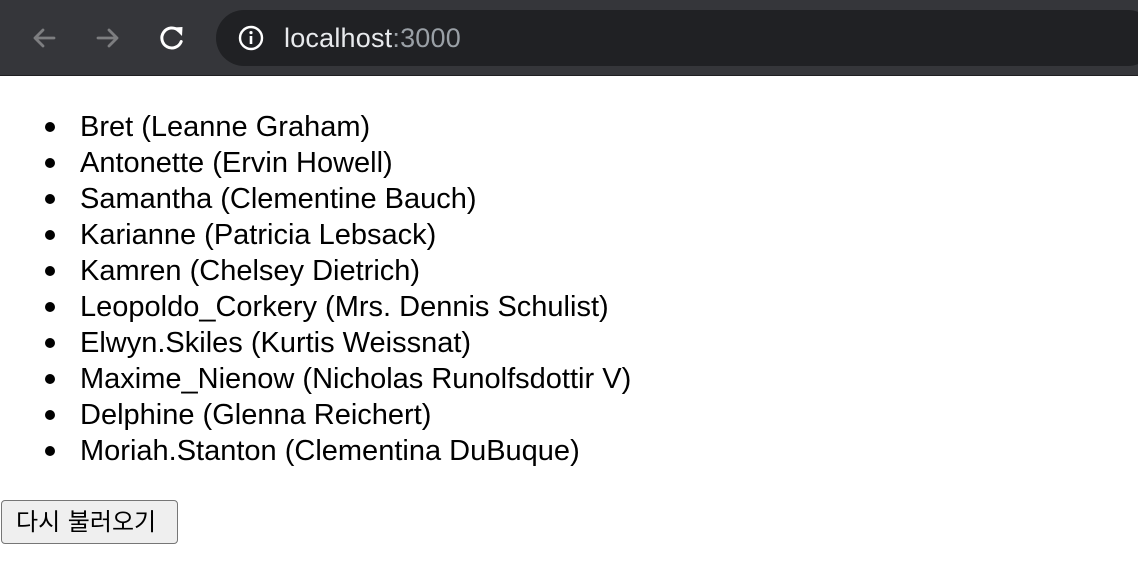 This screenshot has height=578, width=1138. I want to click on forward-button, so click(108, 38).